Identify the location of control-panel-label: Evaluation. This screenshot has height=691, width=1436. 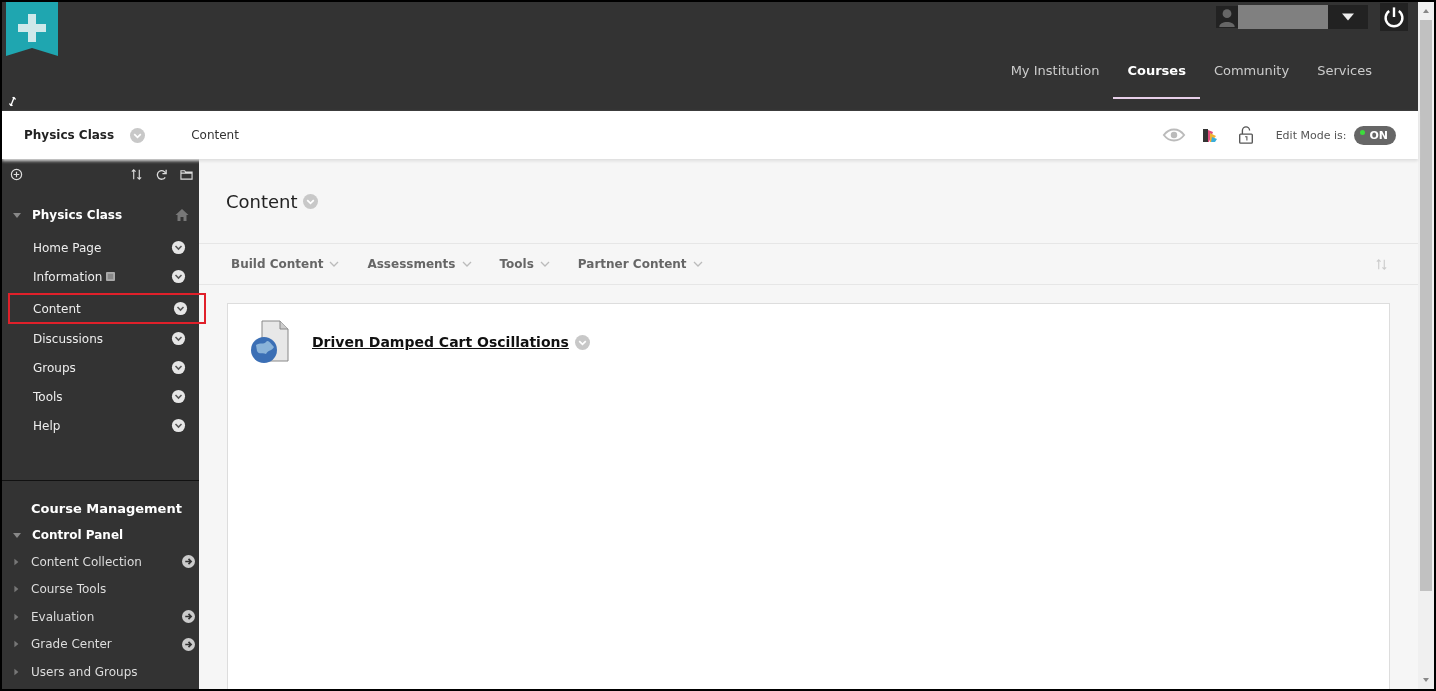
(63, 616).